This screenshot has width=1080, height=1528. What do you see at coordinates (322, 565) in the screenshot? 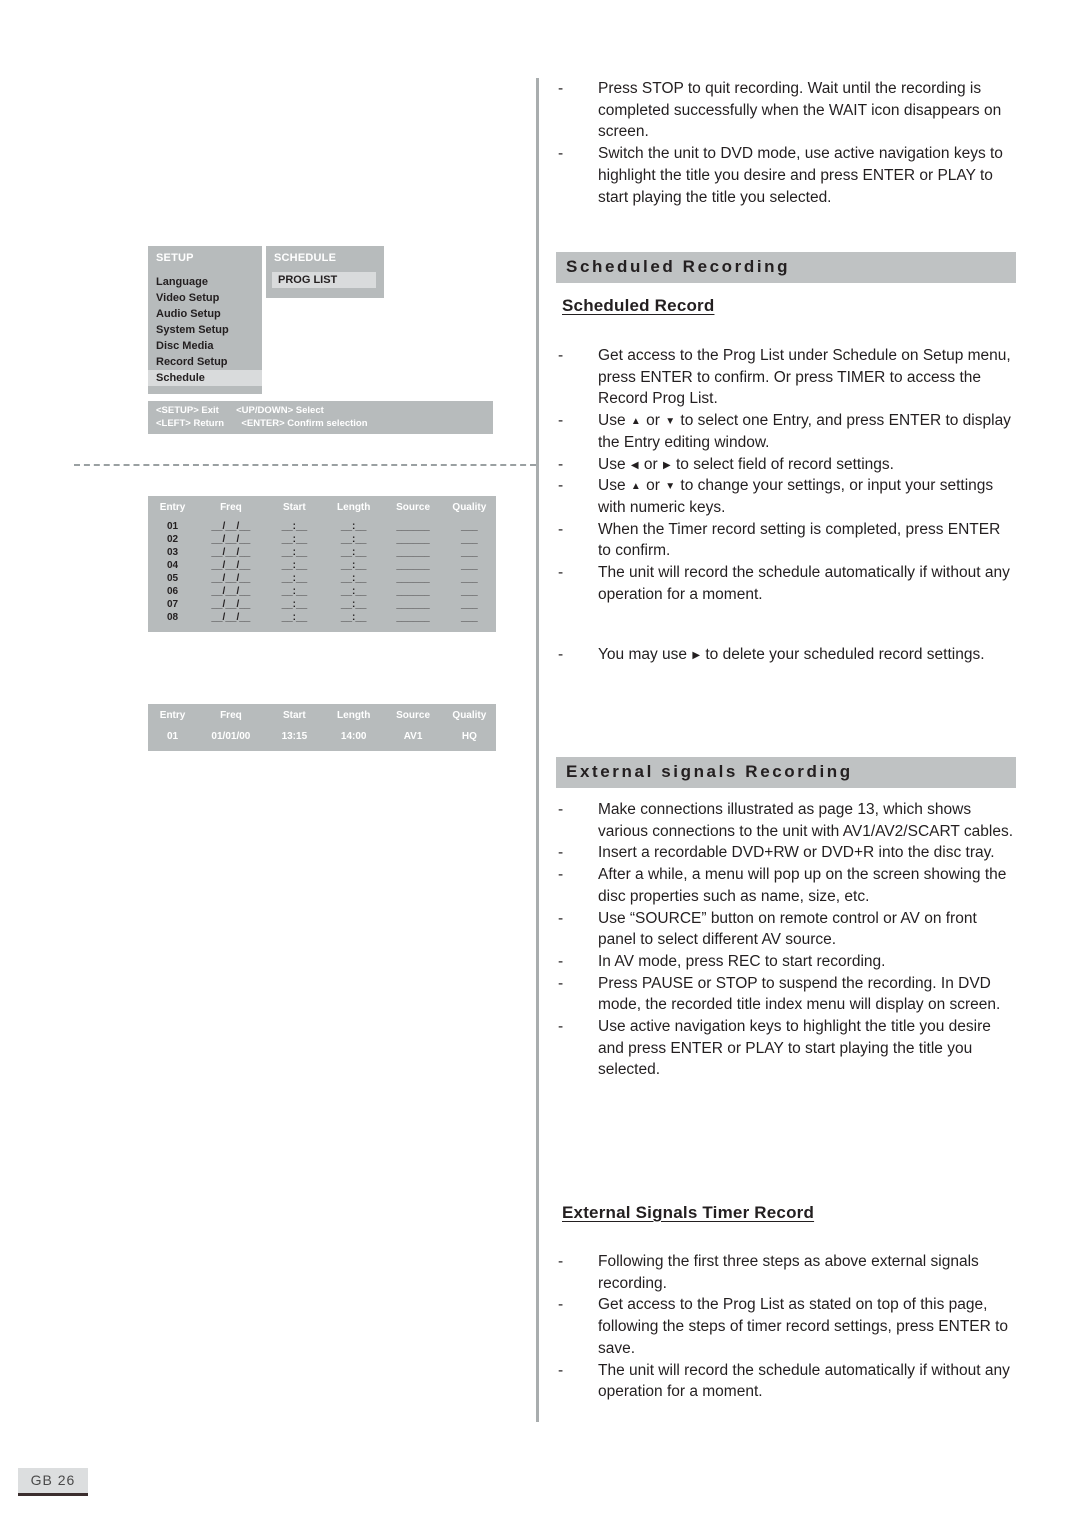
I see `table-row: 04 __/__/__ __:__ __:__ ______ ___` at bounding box center [322, 565].